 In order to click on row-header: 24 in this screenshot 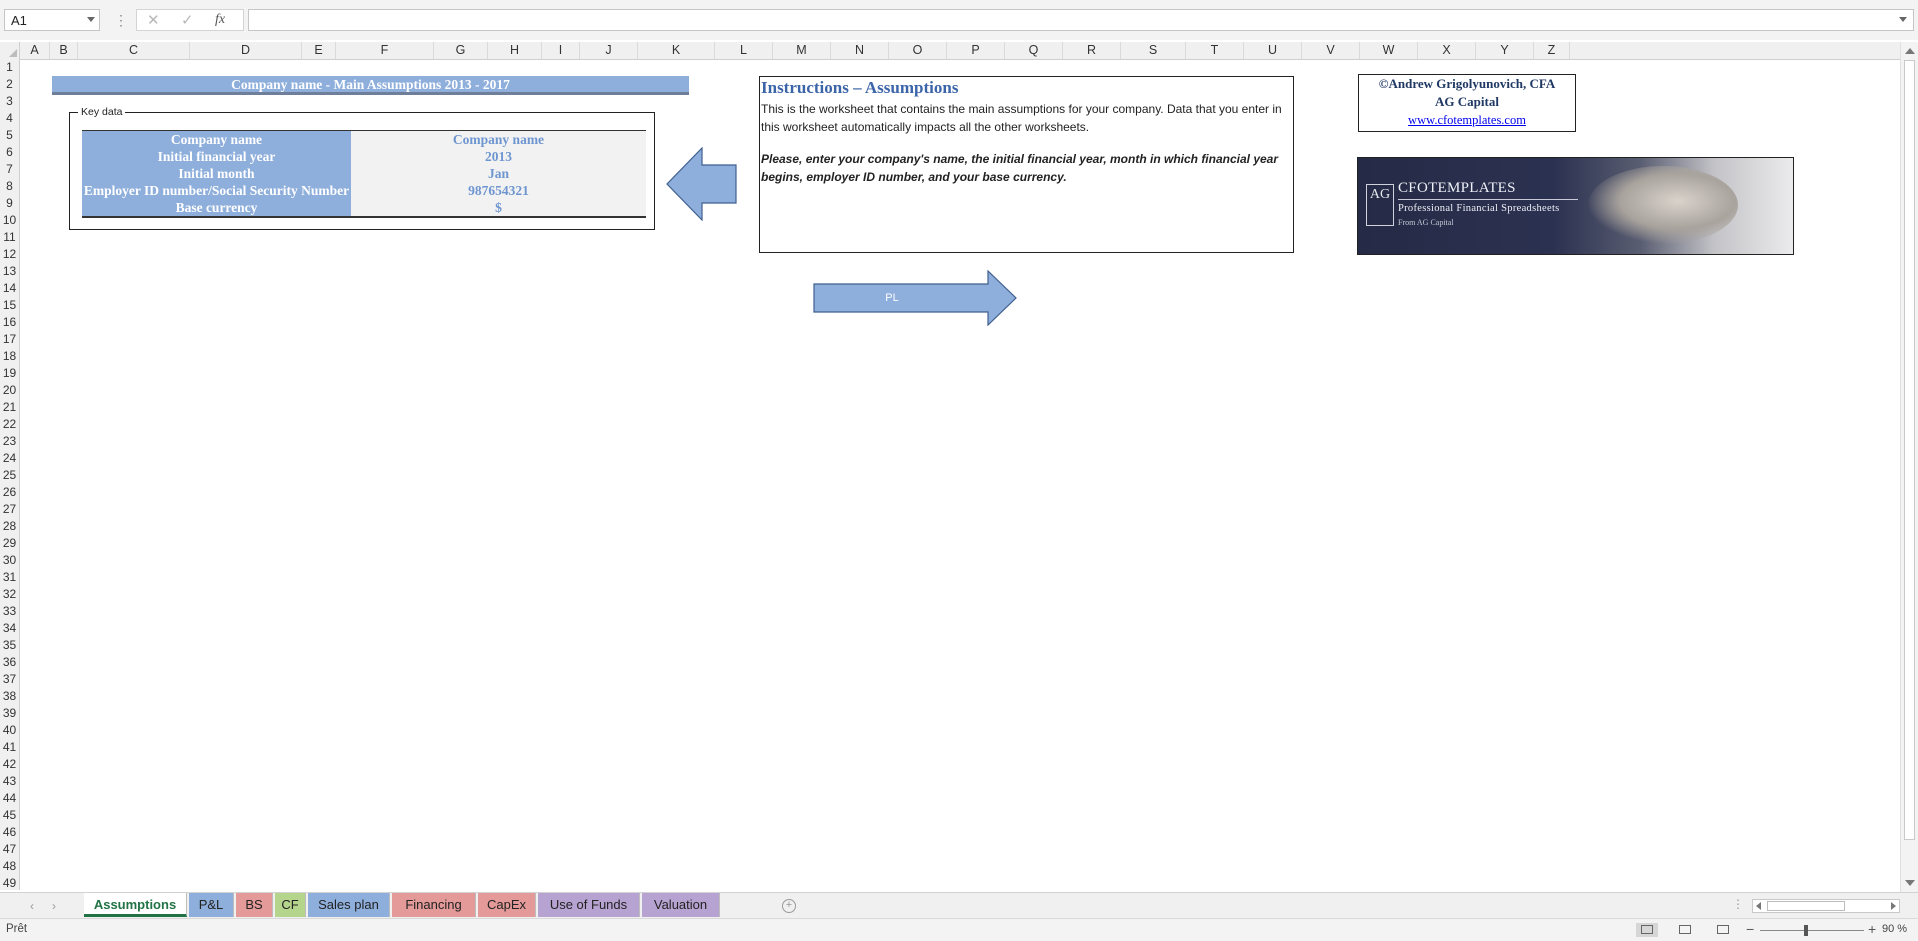, I will do `click(9, 458)`.